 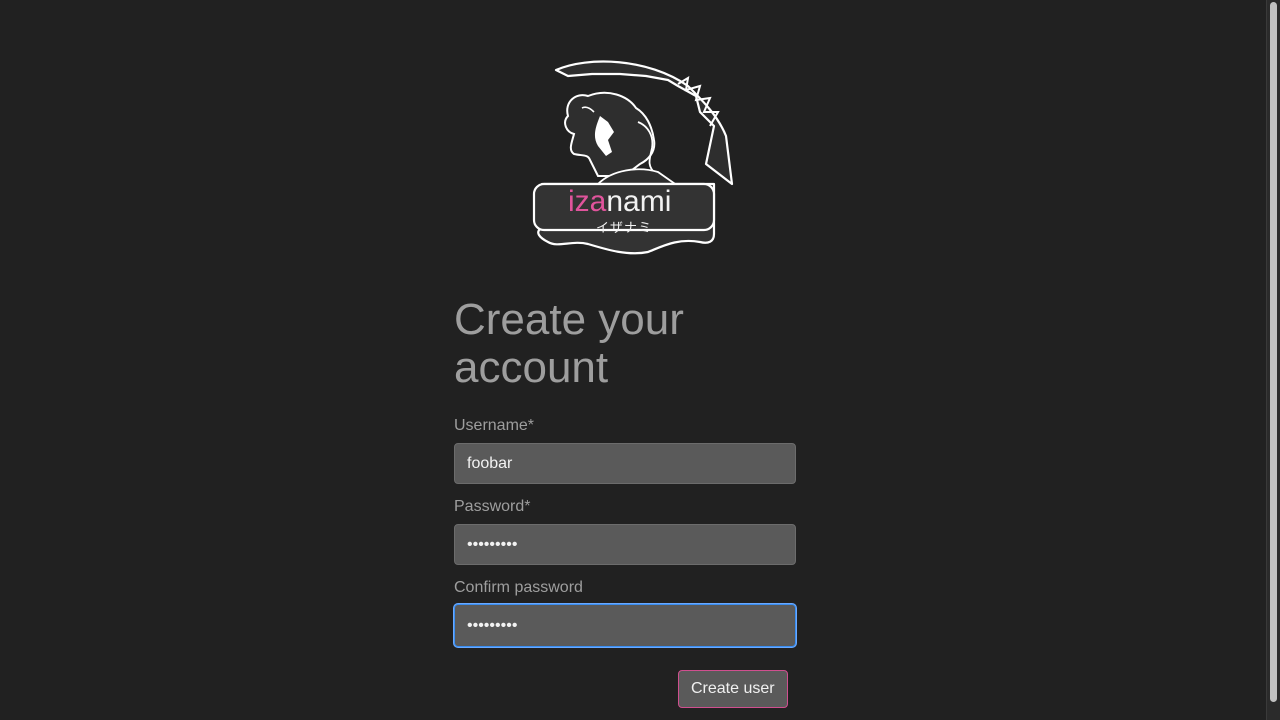 I want to click on password-input, so click(x=625, y=544).